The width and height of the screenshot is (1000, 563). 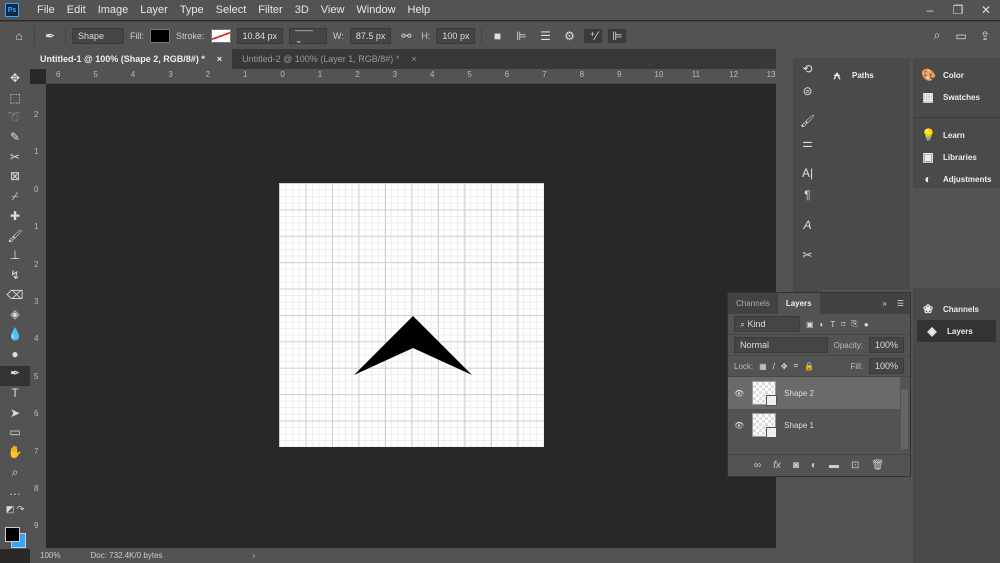 What do you see at coordinates (757, 465) in the screenshot?
I see `link-layers-icon: ∞` at bounding box center [757, 465].